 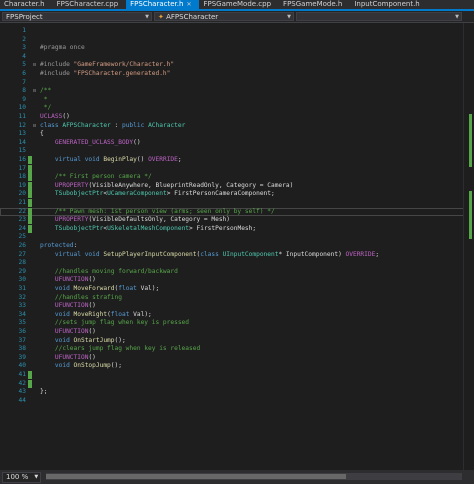 I want to click on code-line: 30 UFUNCTION(), so click(x=232, y=280).